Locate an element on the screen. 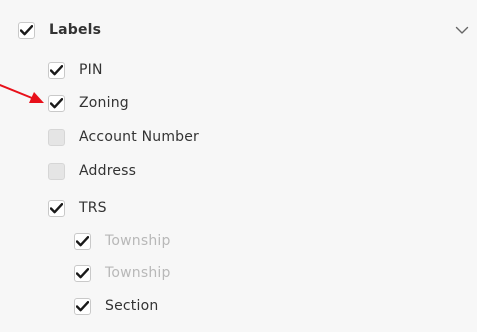  label-option-account-number: Account Number is located at coordinates (123, 137).